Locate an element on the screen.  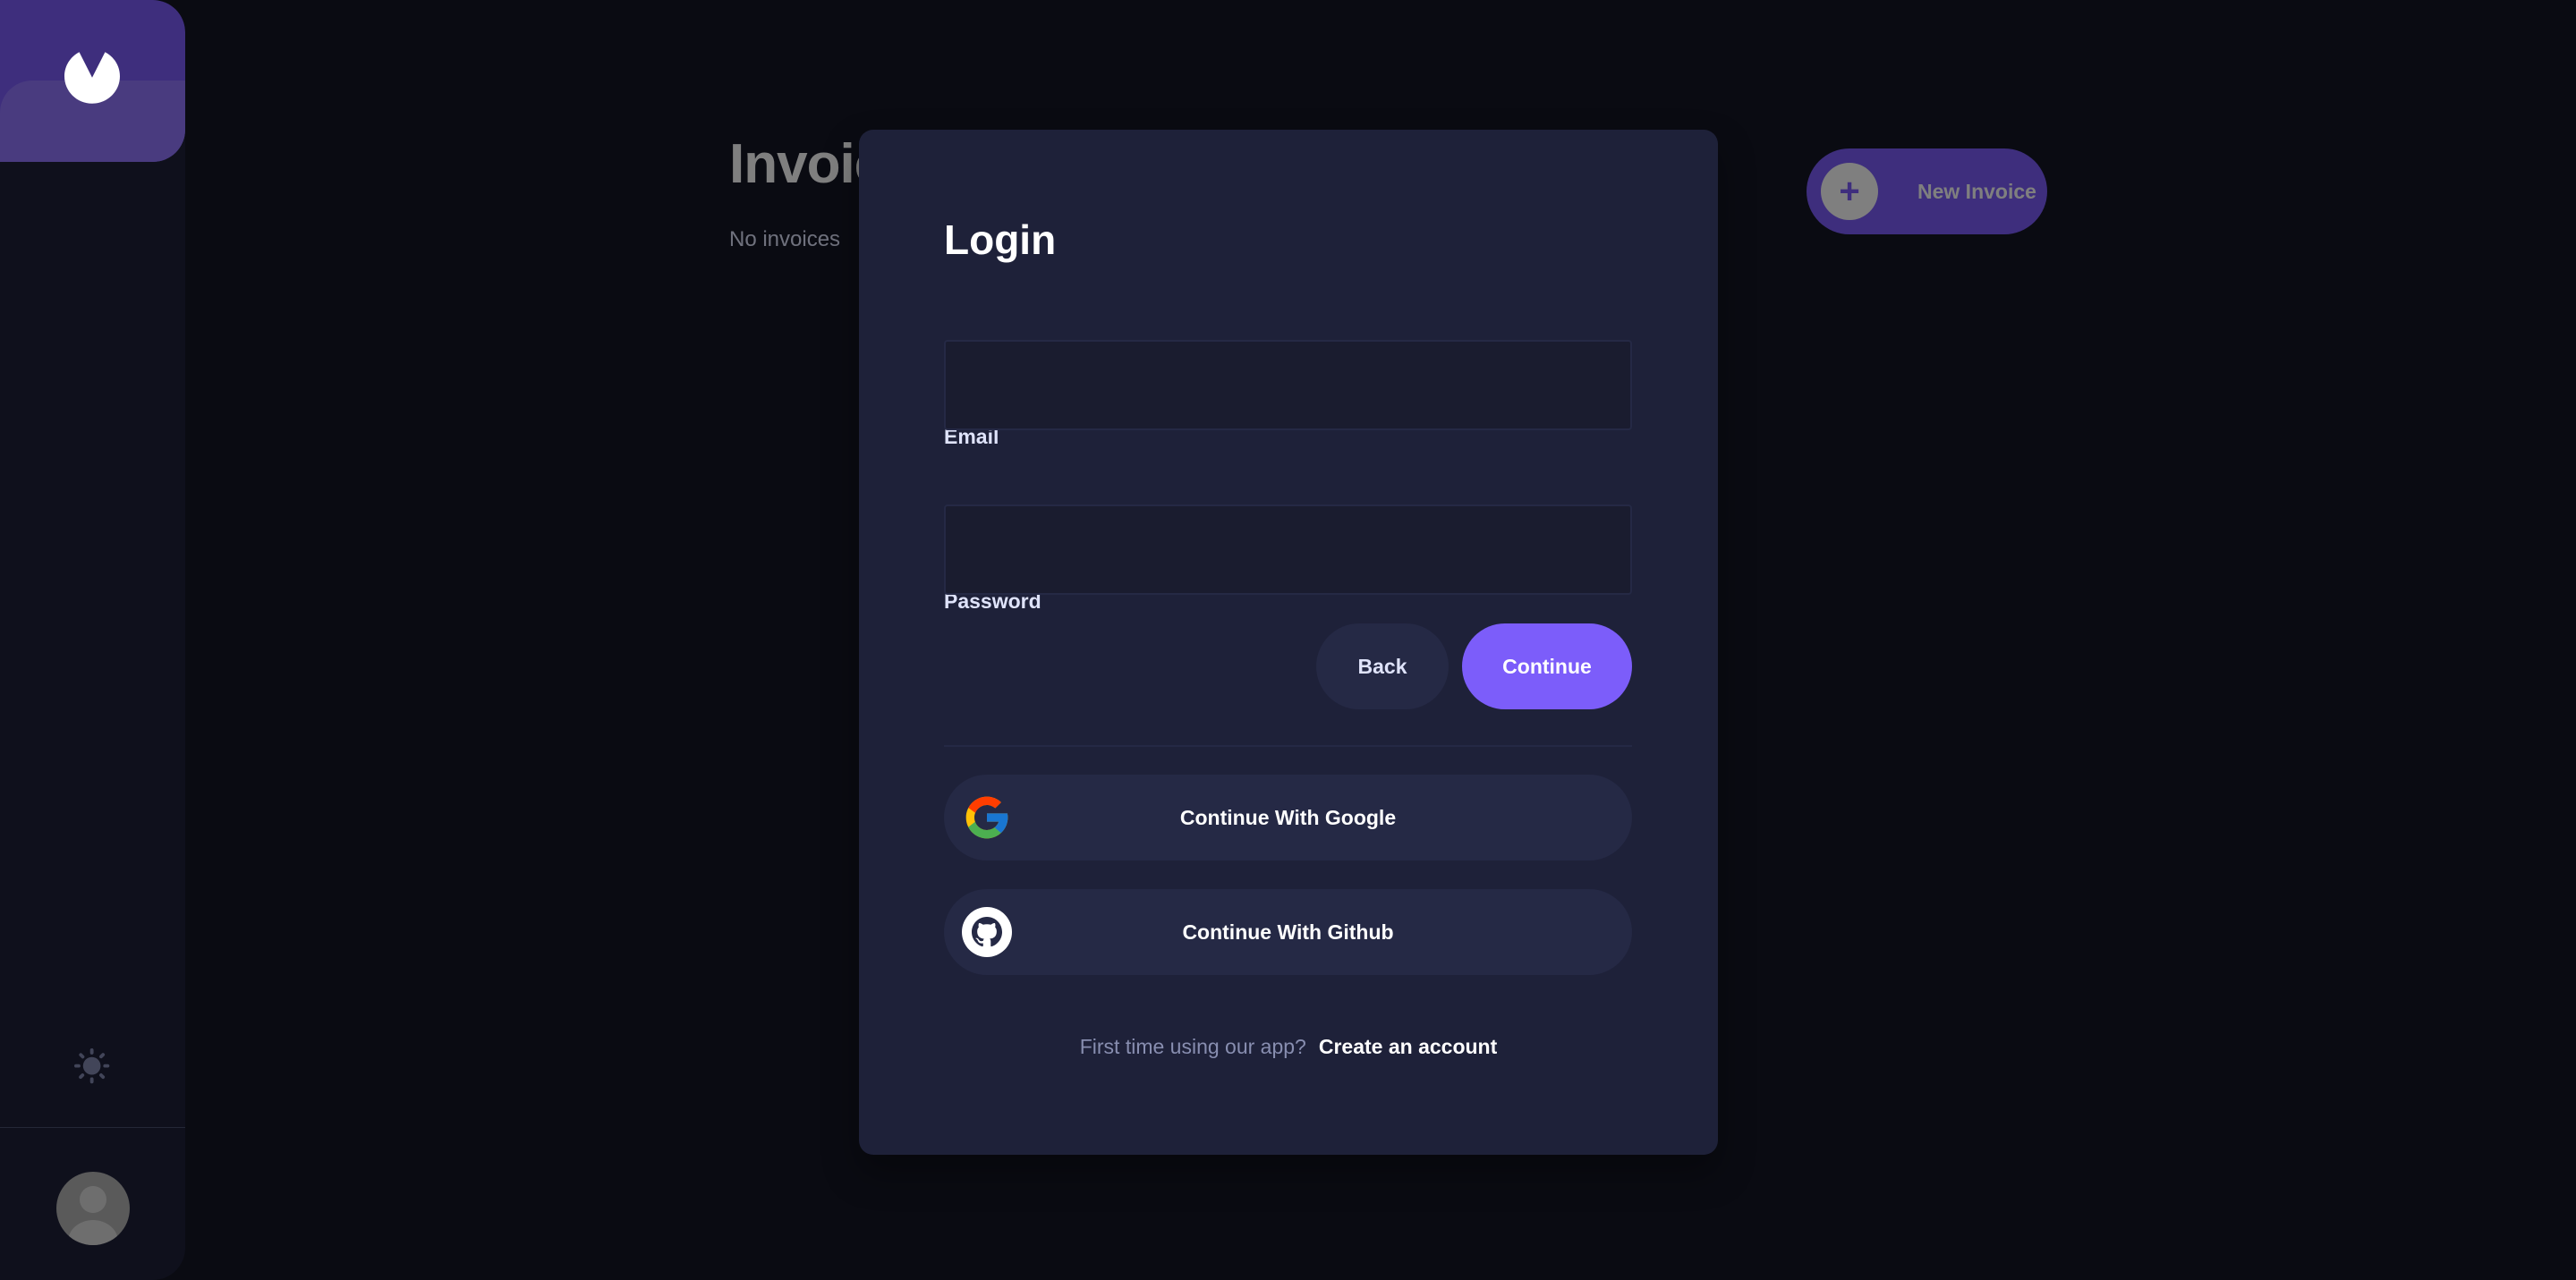
github-button-label: Continue With Github is located at coordinates (1288, 932).